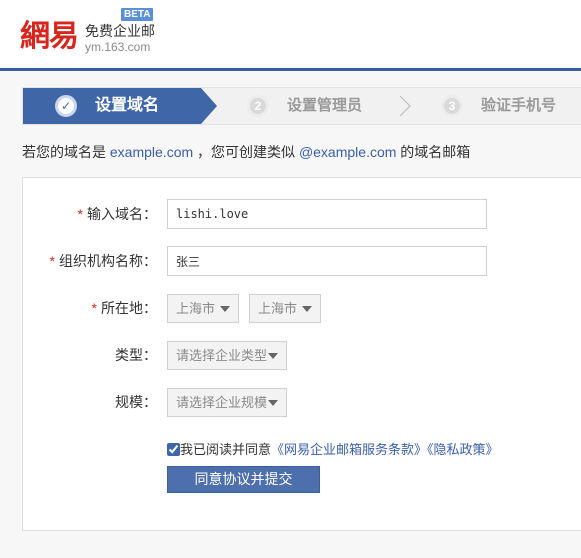  Describe the element at coordinates (433, 152) in the screenshot. I see `intro-part3: 的域名邮箱` at that location.